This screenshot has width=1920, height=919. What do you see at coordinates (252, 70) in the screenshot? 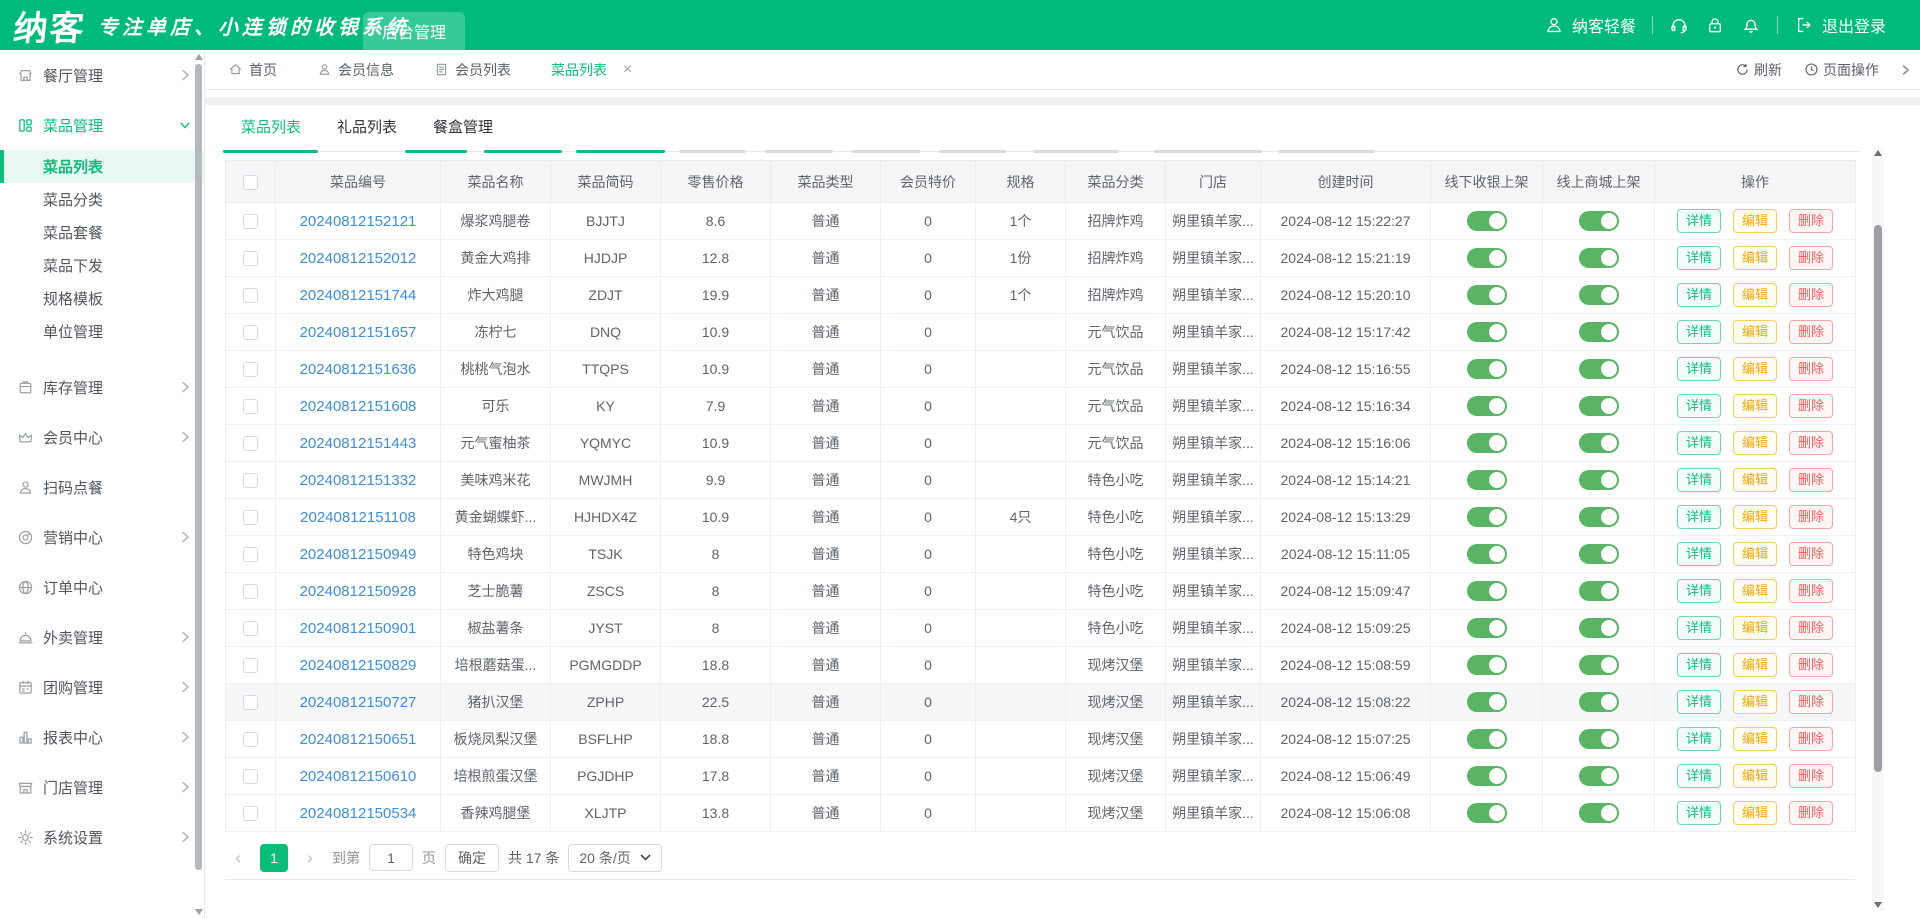
I see `tabbar-tab-1: 首页` at bounding box center [252, 70].